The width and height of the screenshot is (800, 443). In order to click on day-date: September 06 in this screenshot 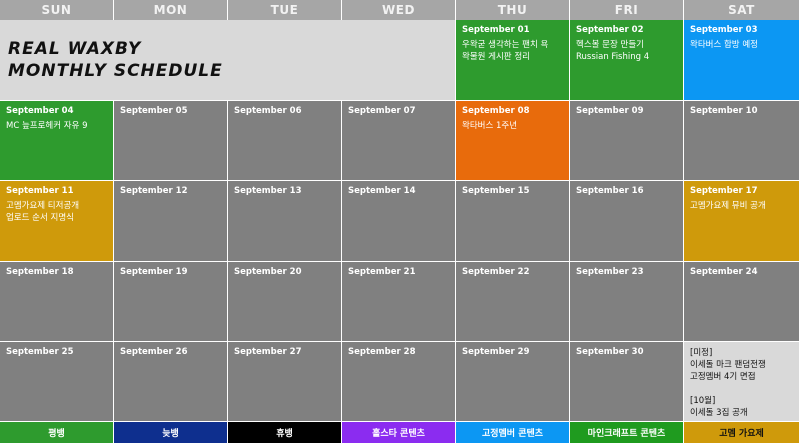, I will do `click(268, 111)`.